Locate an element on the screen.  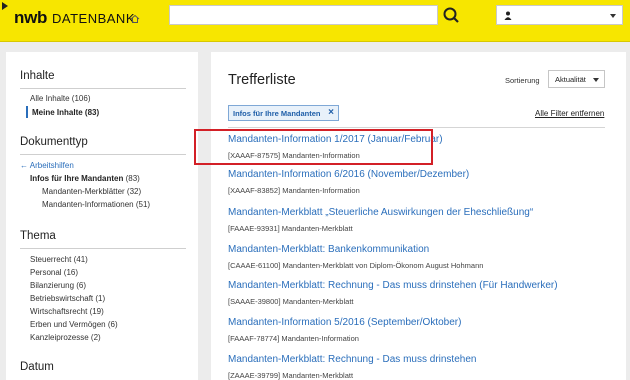
result-meta: [XAAAF-83852] Mandanten-Information is located at coordinates (294, 190).